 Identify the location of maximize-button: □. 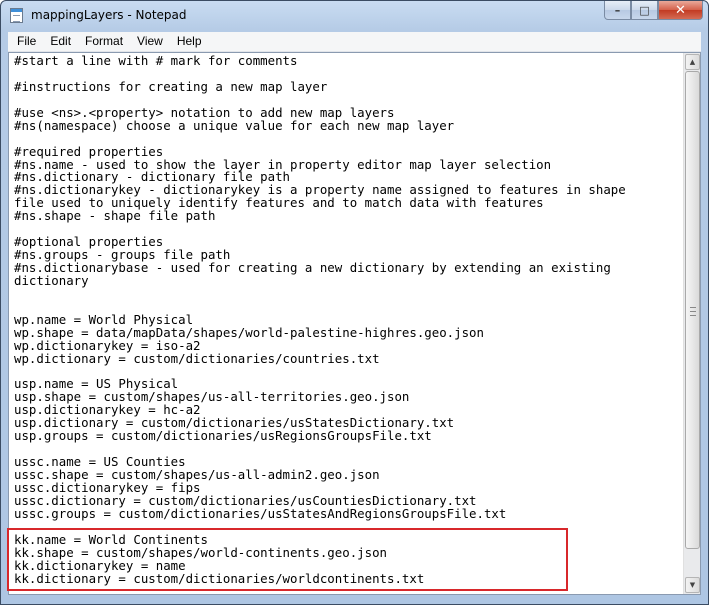
(644, 10).